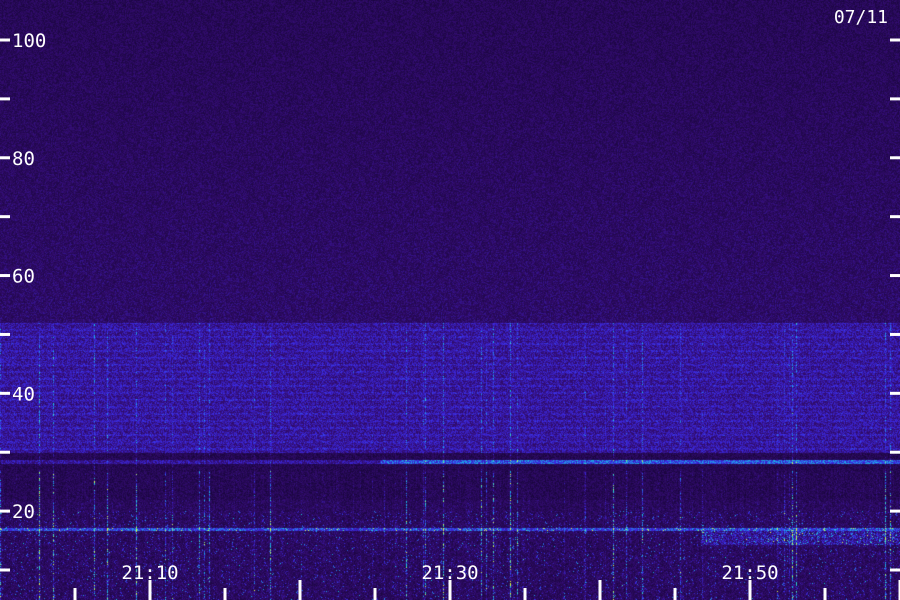 The height and width of the screenshot is (600, 900). What do you see at coordinates (23, 512) in the screenshot?
I see `y-tick-label: 20` at bounding box center [23, 512].